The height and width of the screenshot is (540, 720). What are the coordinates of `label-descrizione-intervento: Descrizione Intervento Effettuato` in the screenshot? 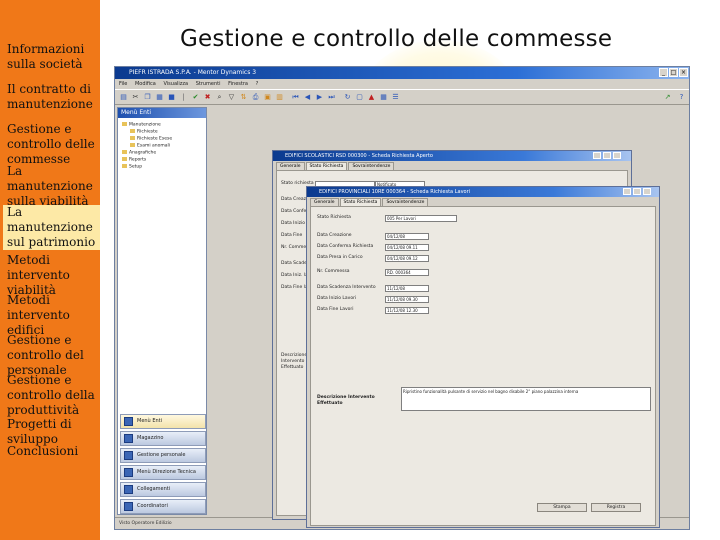 It's located at (346, 400).